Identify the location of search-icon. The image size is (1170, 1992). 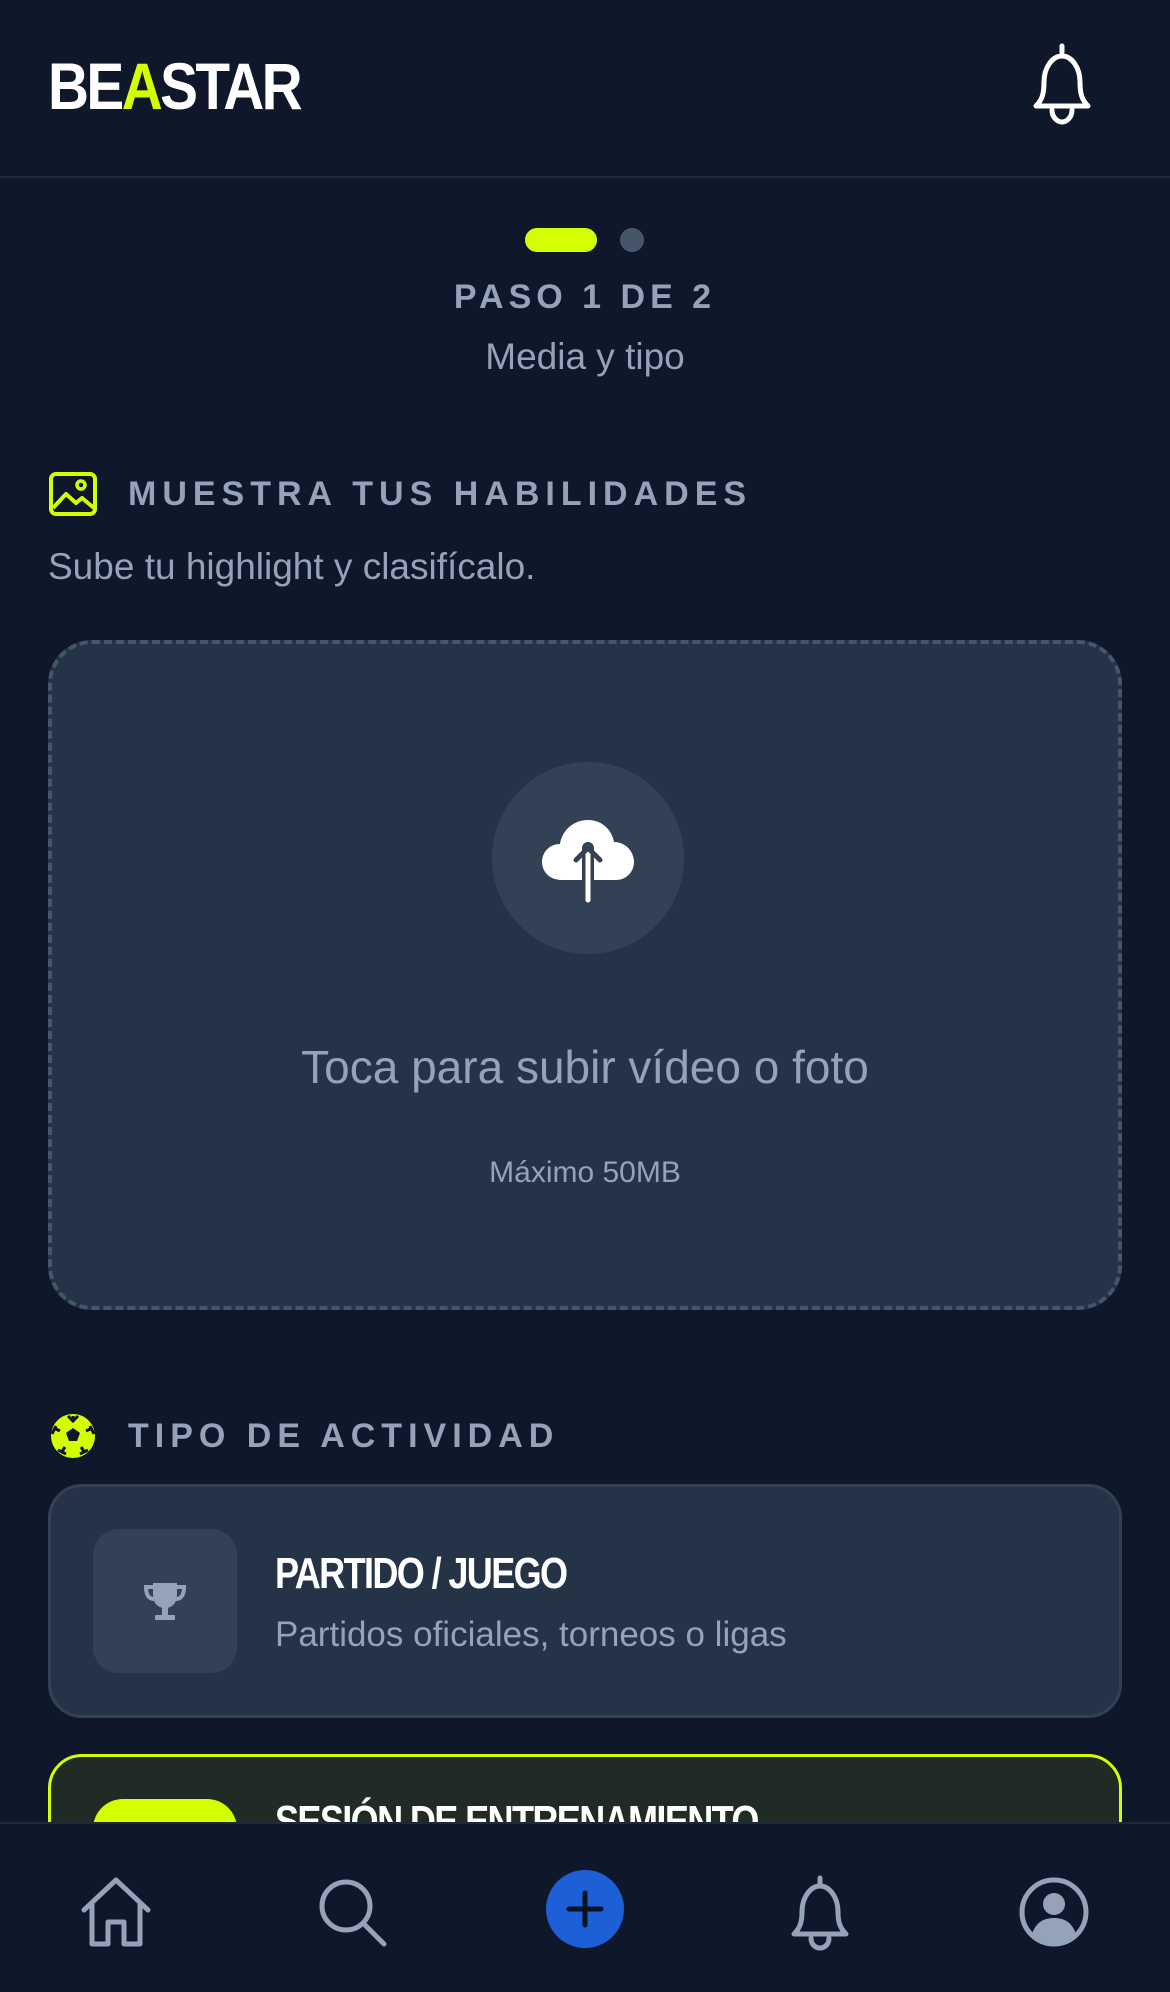
(353, 1913).